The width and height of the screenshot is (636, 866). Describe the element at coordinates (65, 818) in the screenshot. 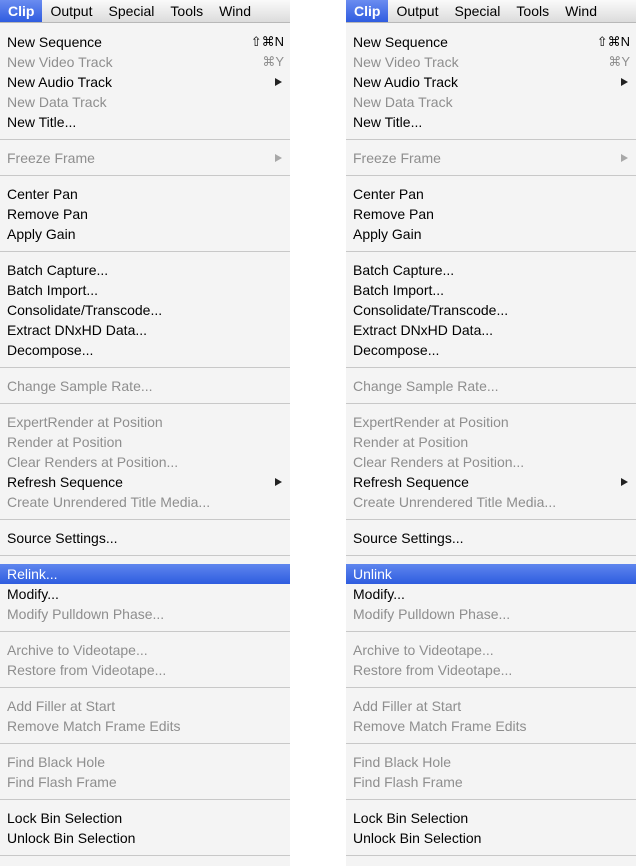

I see `menu-item-label: Lock Bin Selection` at that location.